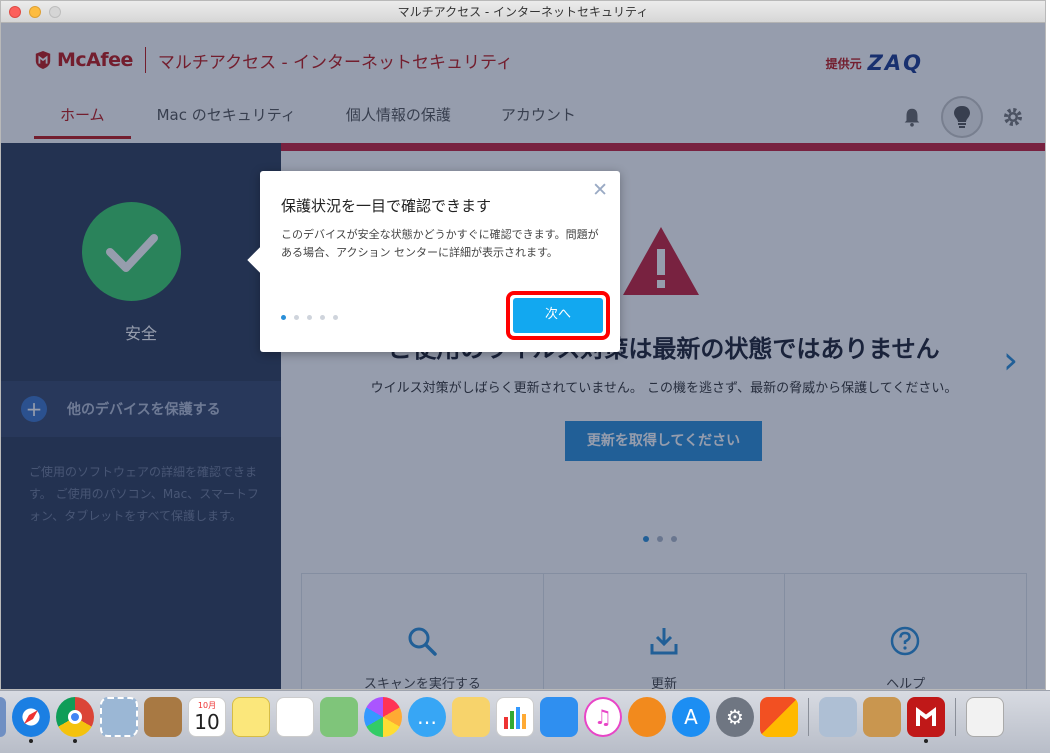  I want to click on next-button: 次へ, so click(558, 315).